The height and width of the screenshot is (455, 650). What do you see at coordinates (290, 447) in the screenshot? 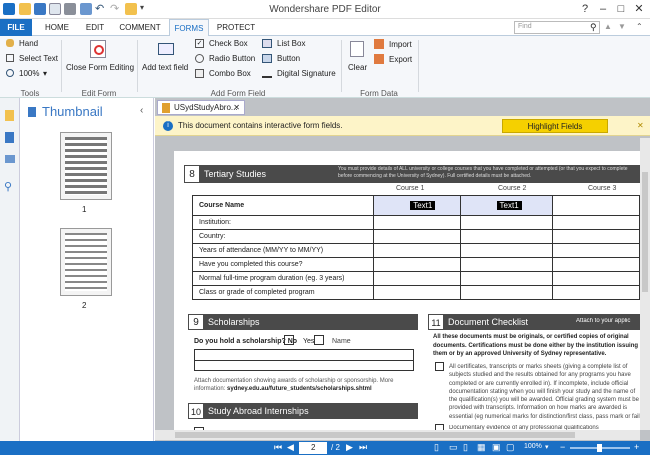
I see `prev-page-icon: ◀` at bounding box center [290, 447].